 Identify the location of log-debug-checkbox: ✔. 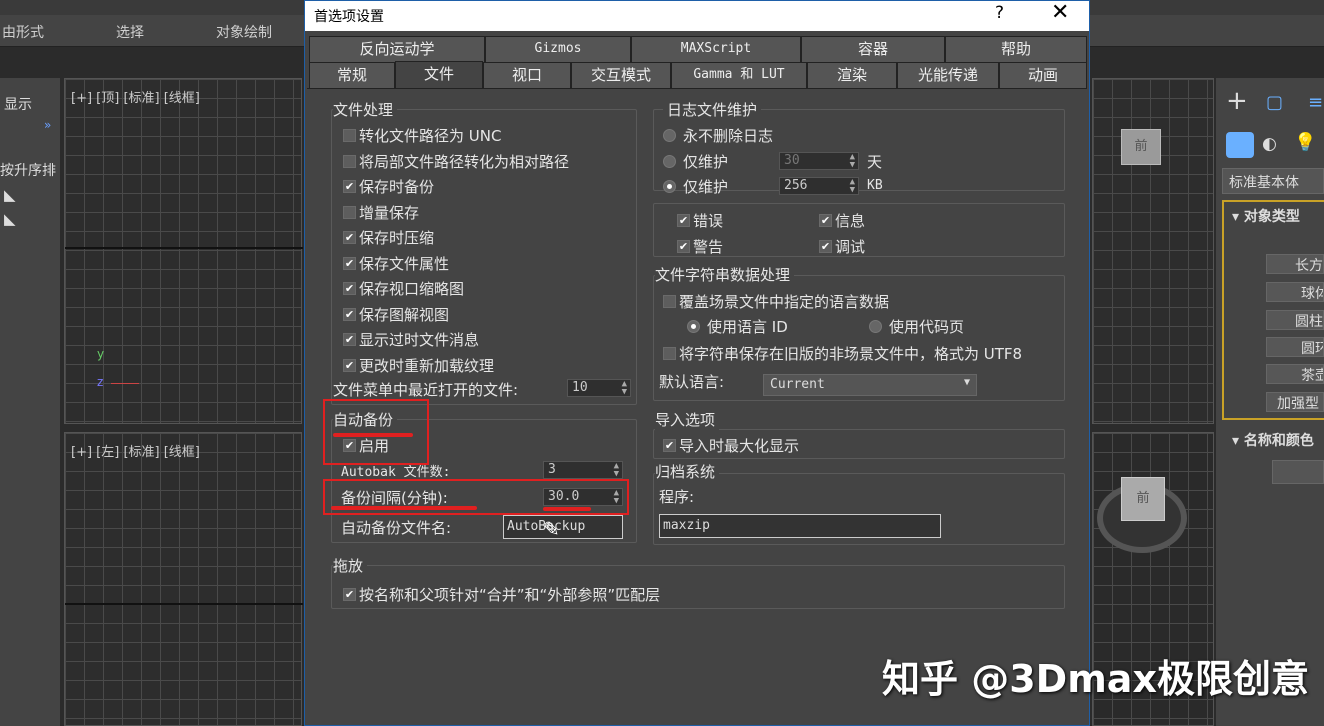
(825, 246).